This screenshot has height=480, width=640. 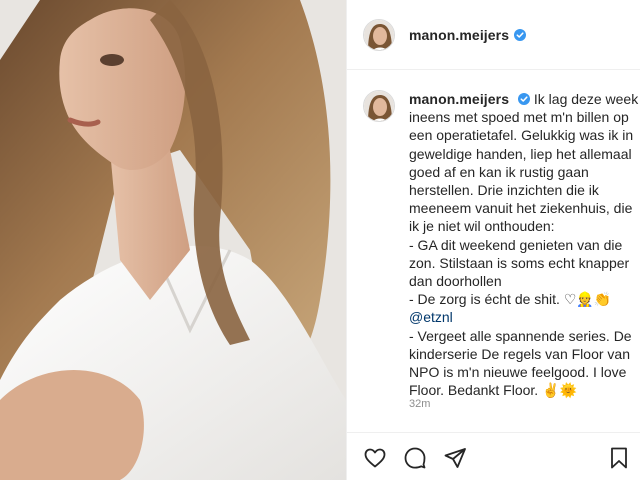 I want to click on caption-username: manon.meijers, so click(x=459, y=99).